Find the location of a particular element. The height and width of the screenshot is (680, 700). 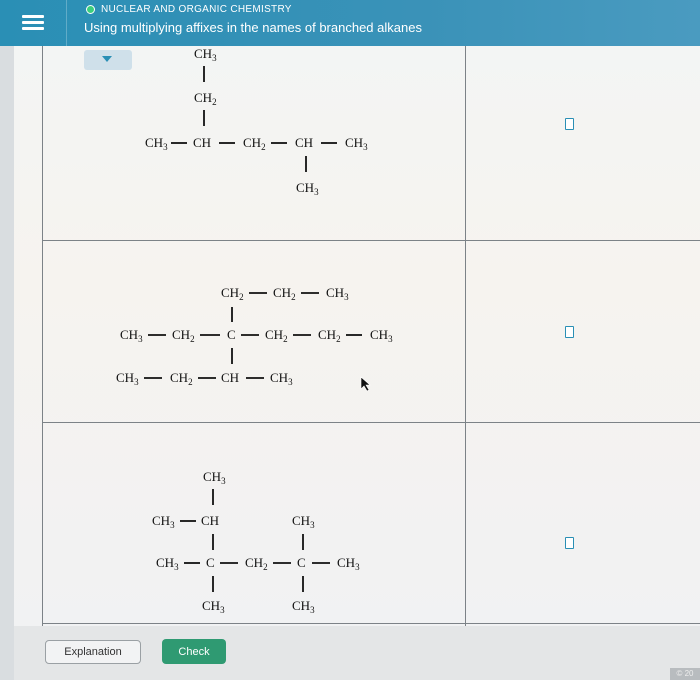

group-s3-9: CH3 is located at coordinates (213, 606).